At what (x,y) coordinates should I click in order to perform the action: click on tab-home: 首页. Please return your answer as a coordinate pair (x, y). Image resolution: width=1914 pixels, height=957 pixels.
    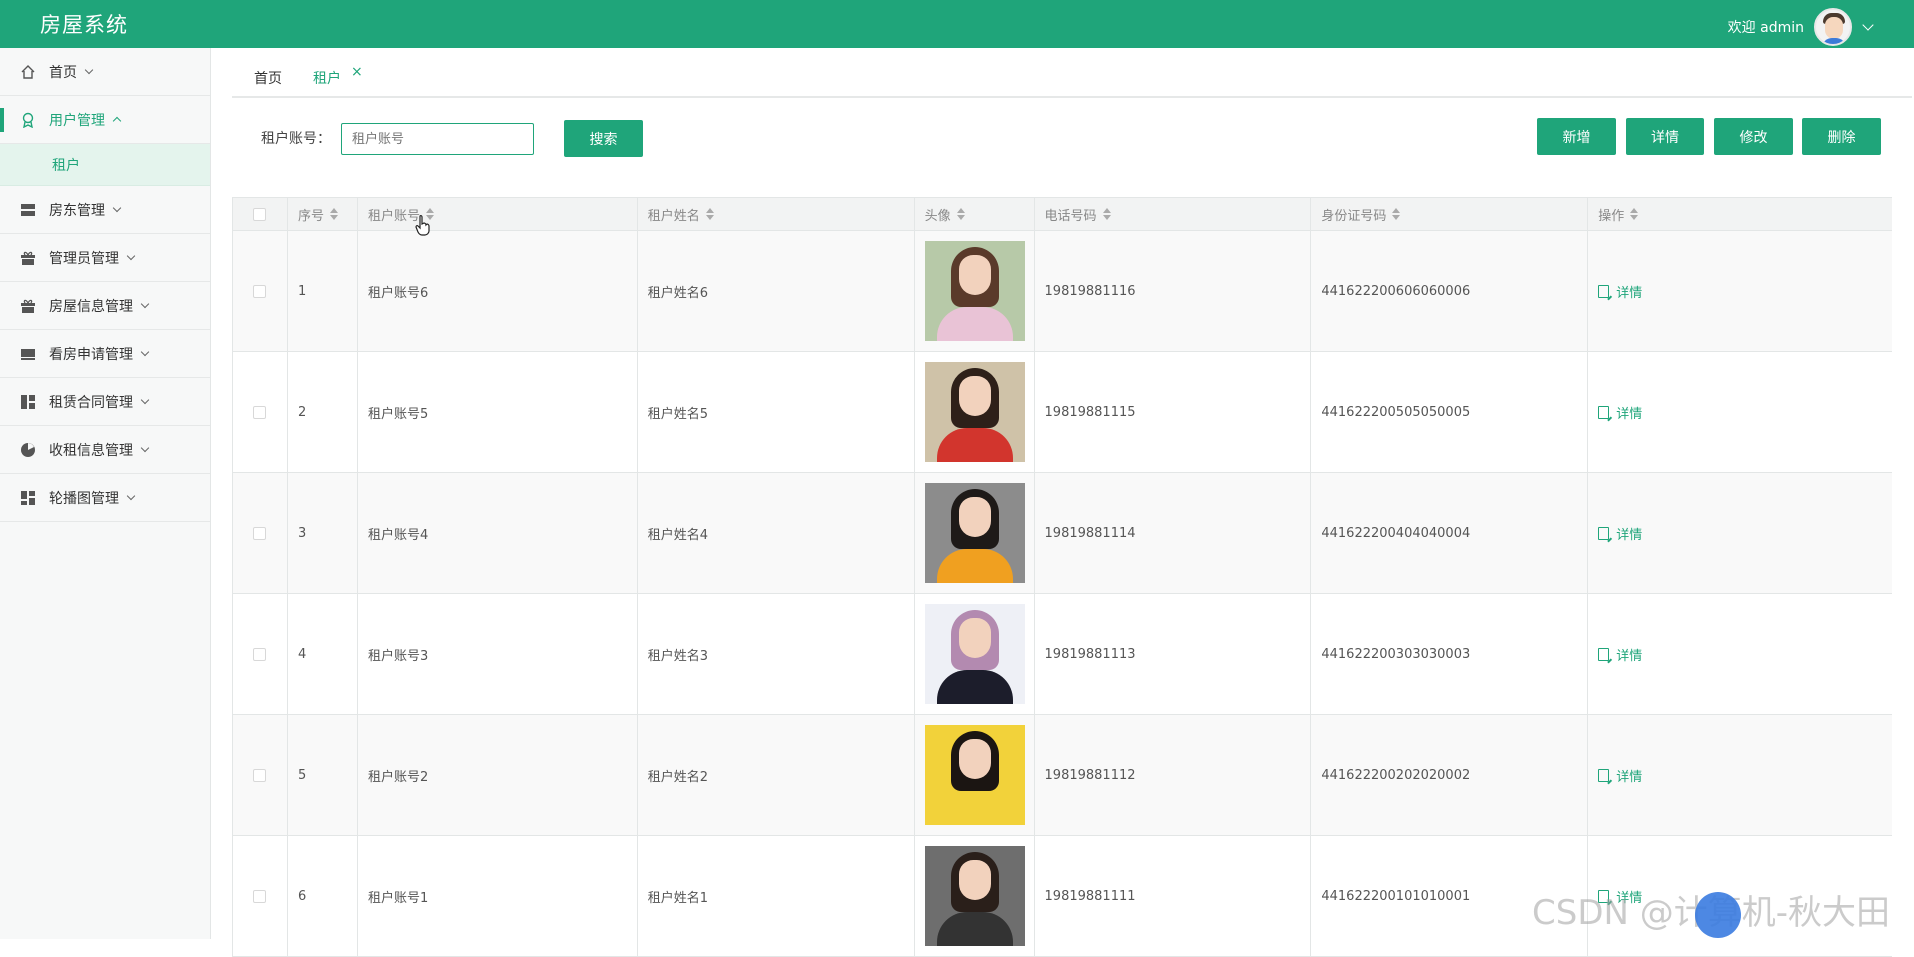
    Looking at the image, I should click on (268, 78).